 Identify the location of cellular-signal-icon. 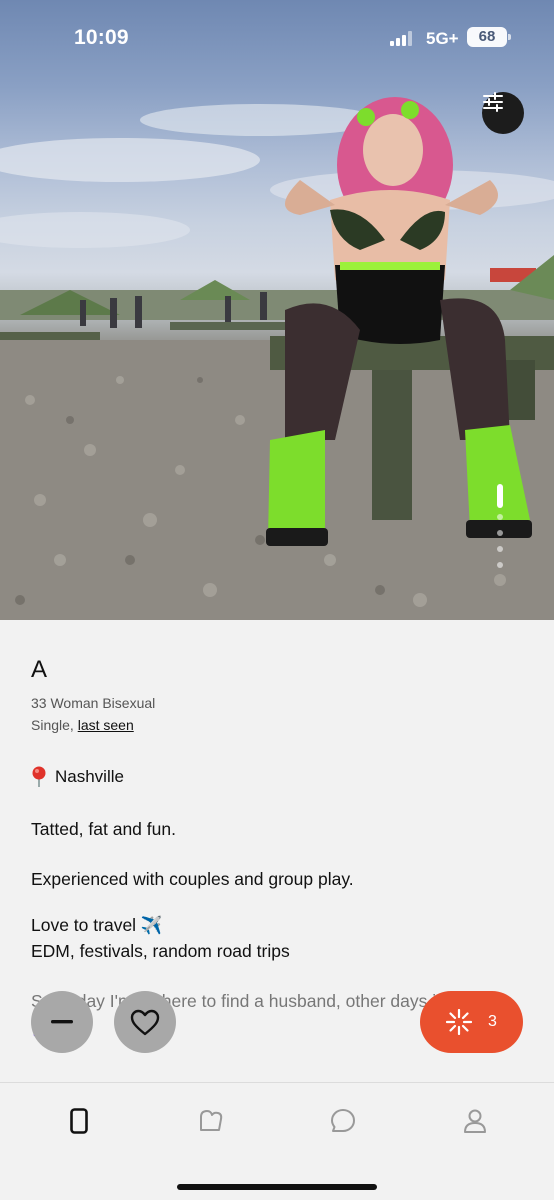
(402, 38).